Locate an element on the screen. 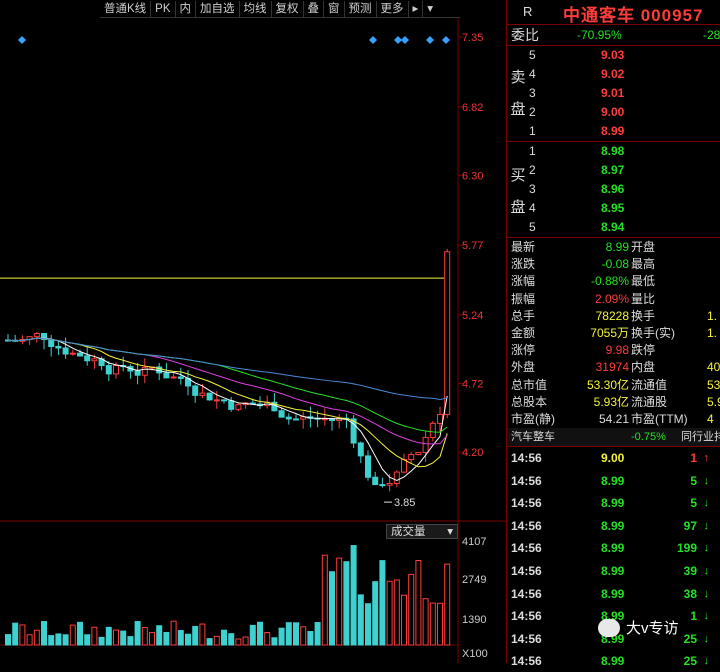 Image resolution: width=720 pixels, height=672 pixels. stock-title: 中通客车 000957 is located at coordinates (633, 15).